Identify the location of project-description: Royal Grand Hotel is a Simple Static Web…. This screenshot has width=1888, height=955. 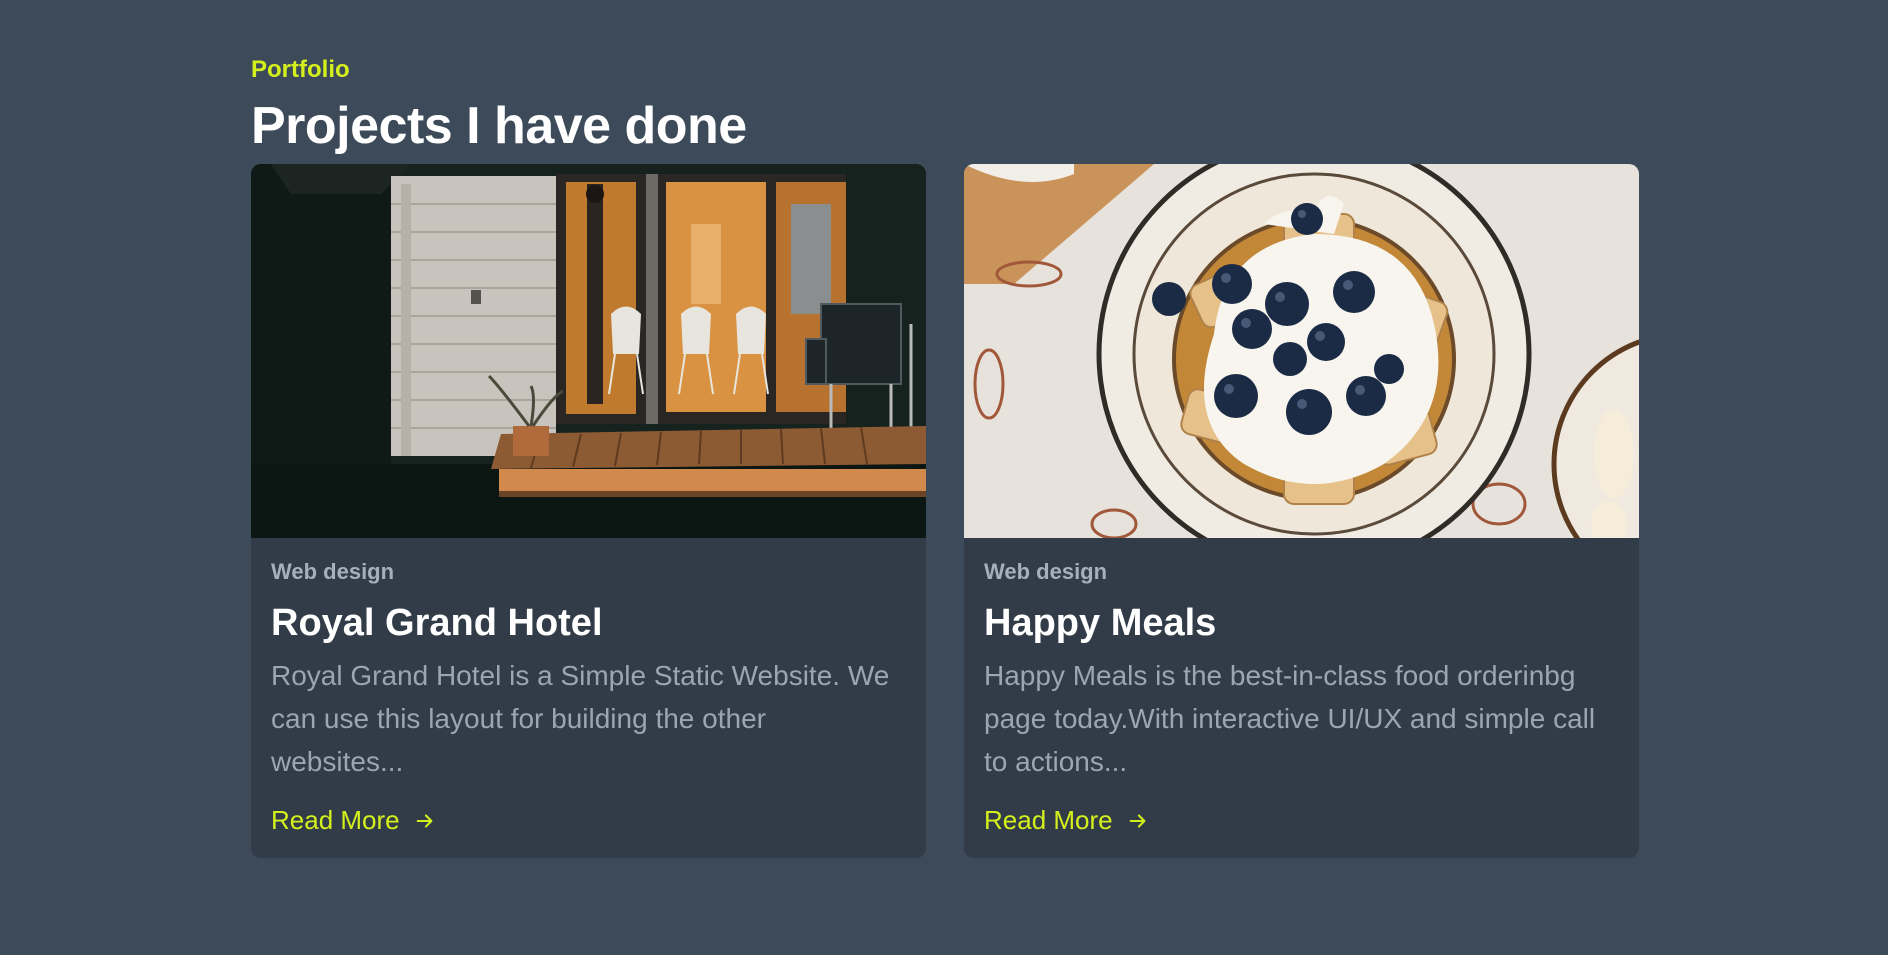
(580, 718).